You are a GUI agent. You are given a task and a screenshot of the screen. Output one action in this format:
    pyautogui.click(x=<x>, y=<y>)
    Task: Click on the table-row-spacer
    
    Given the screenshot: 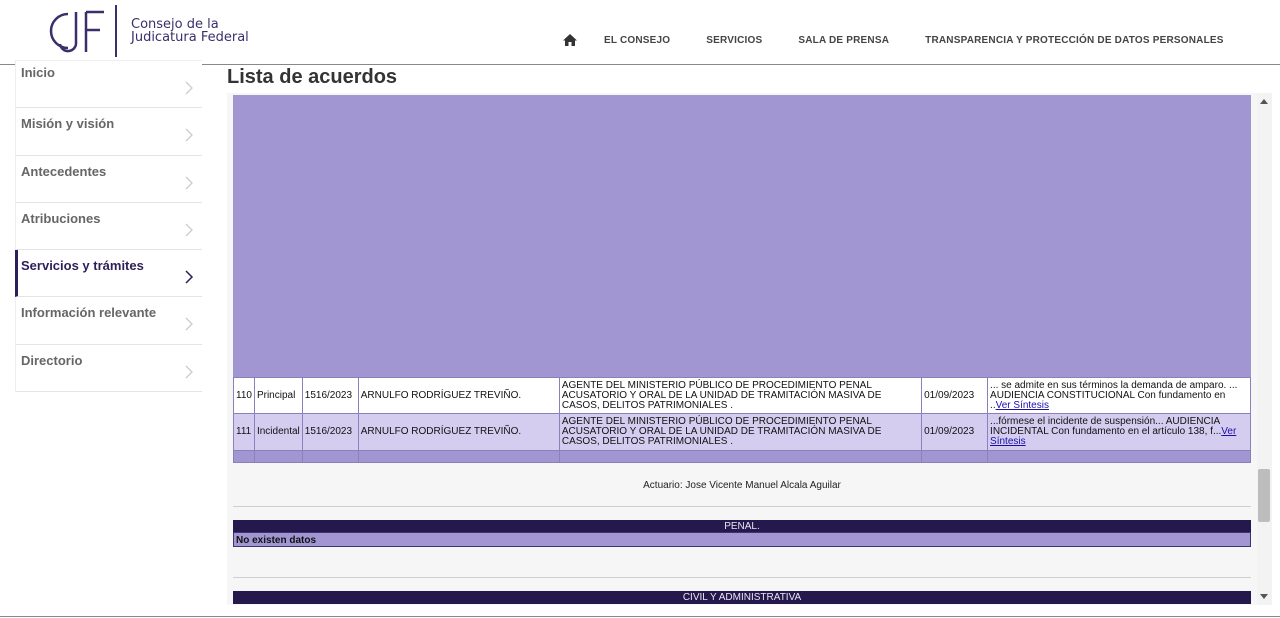 What is the action you would take?
    pyautogui.click(x=742, y=456)
    